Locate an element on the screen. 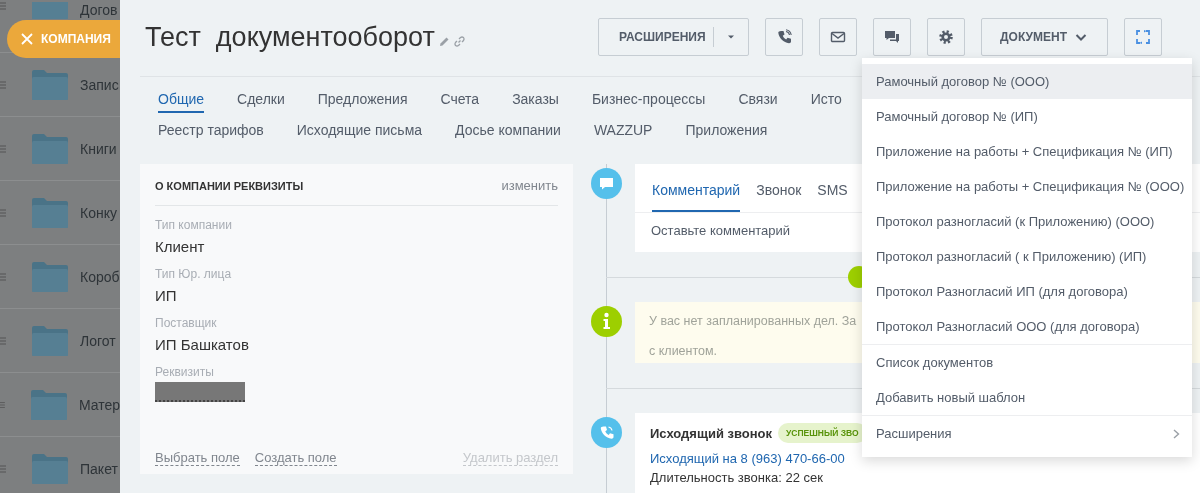 The width and height of the screenshot is (1200, 493). chat-button is located at coordinates (892, 37).